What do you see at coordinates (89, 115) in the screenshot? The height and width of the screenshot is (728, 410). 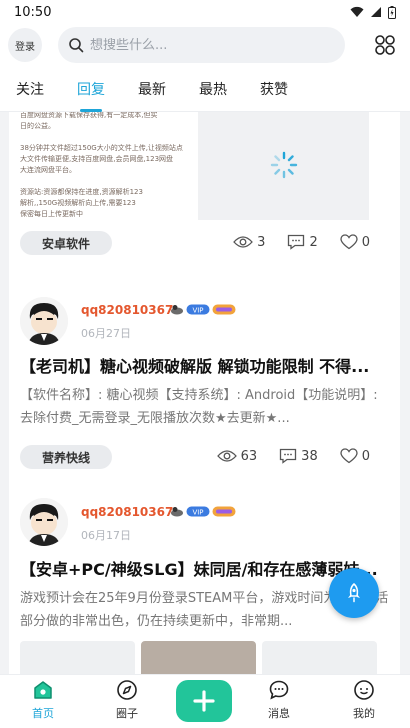 I see `doc-line: 百度网盘资源下载保存获得,有一定成本,但实` at bounding box center [89, 115].